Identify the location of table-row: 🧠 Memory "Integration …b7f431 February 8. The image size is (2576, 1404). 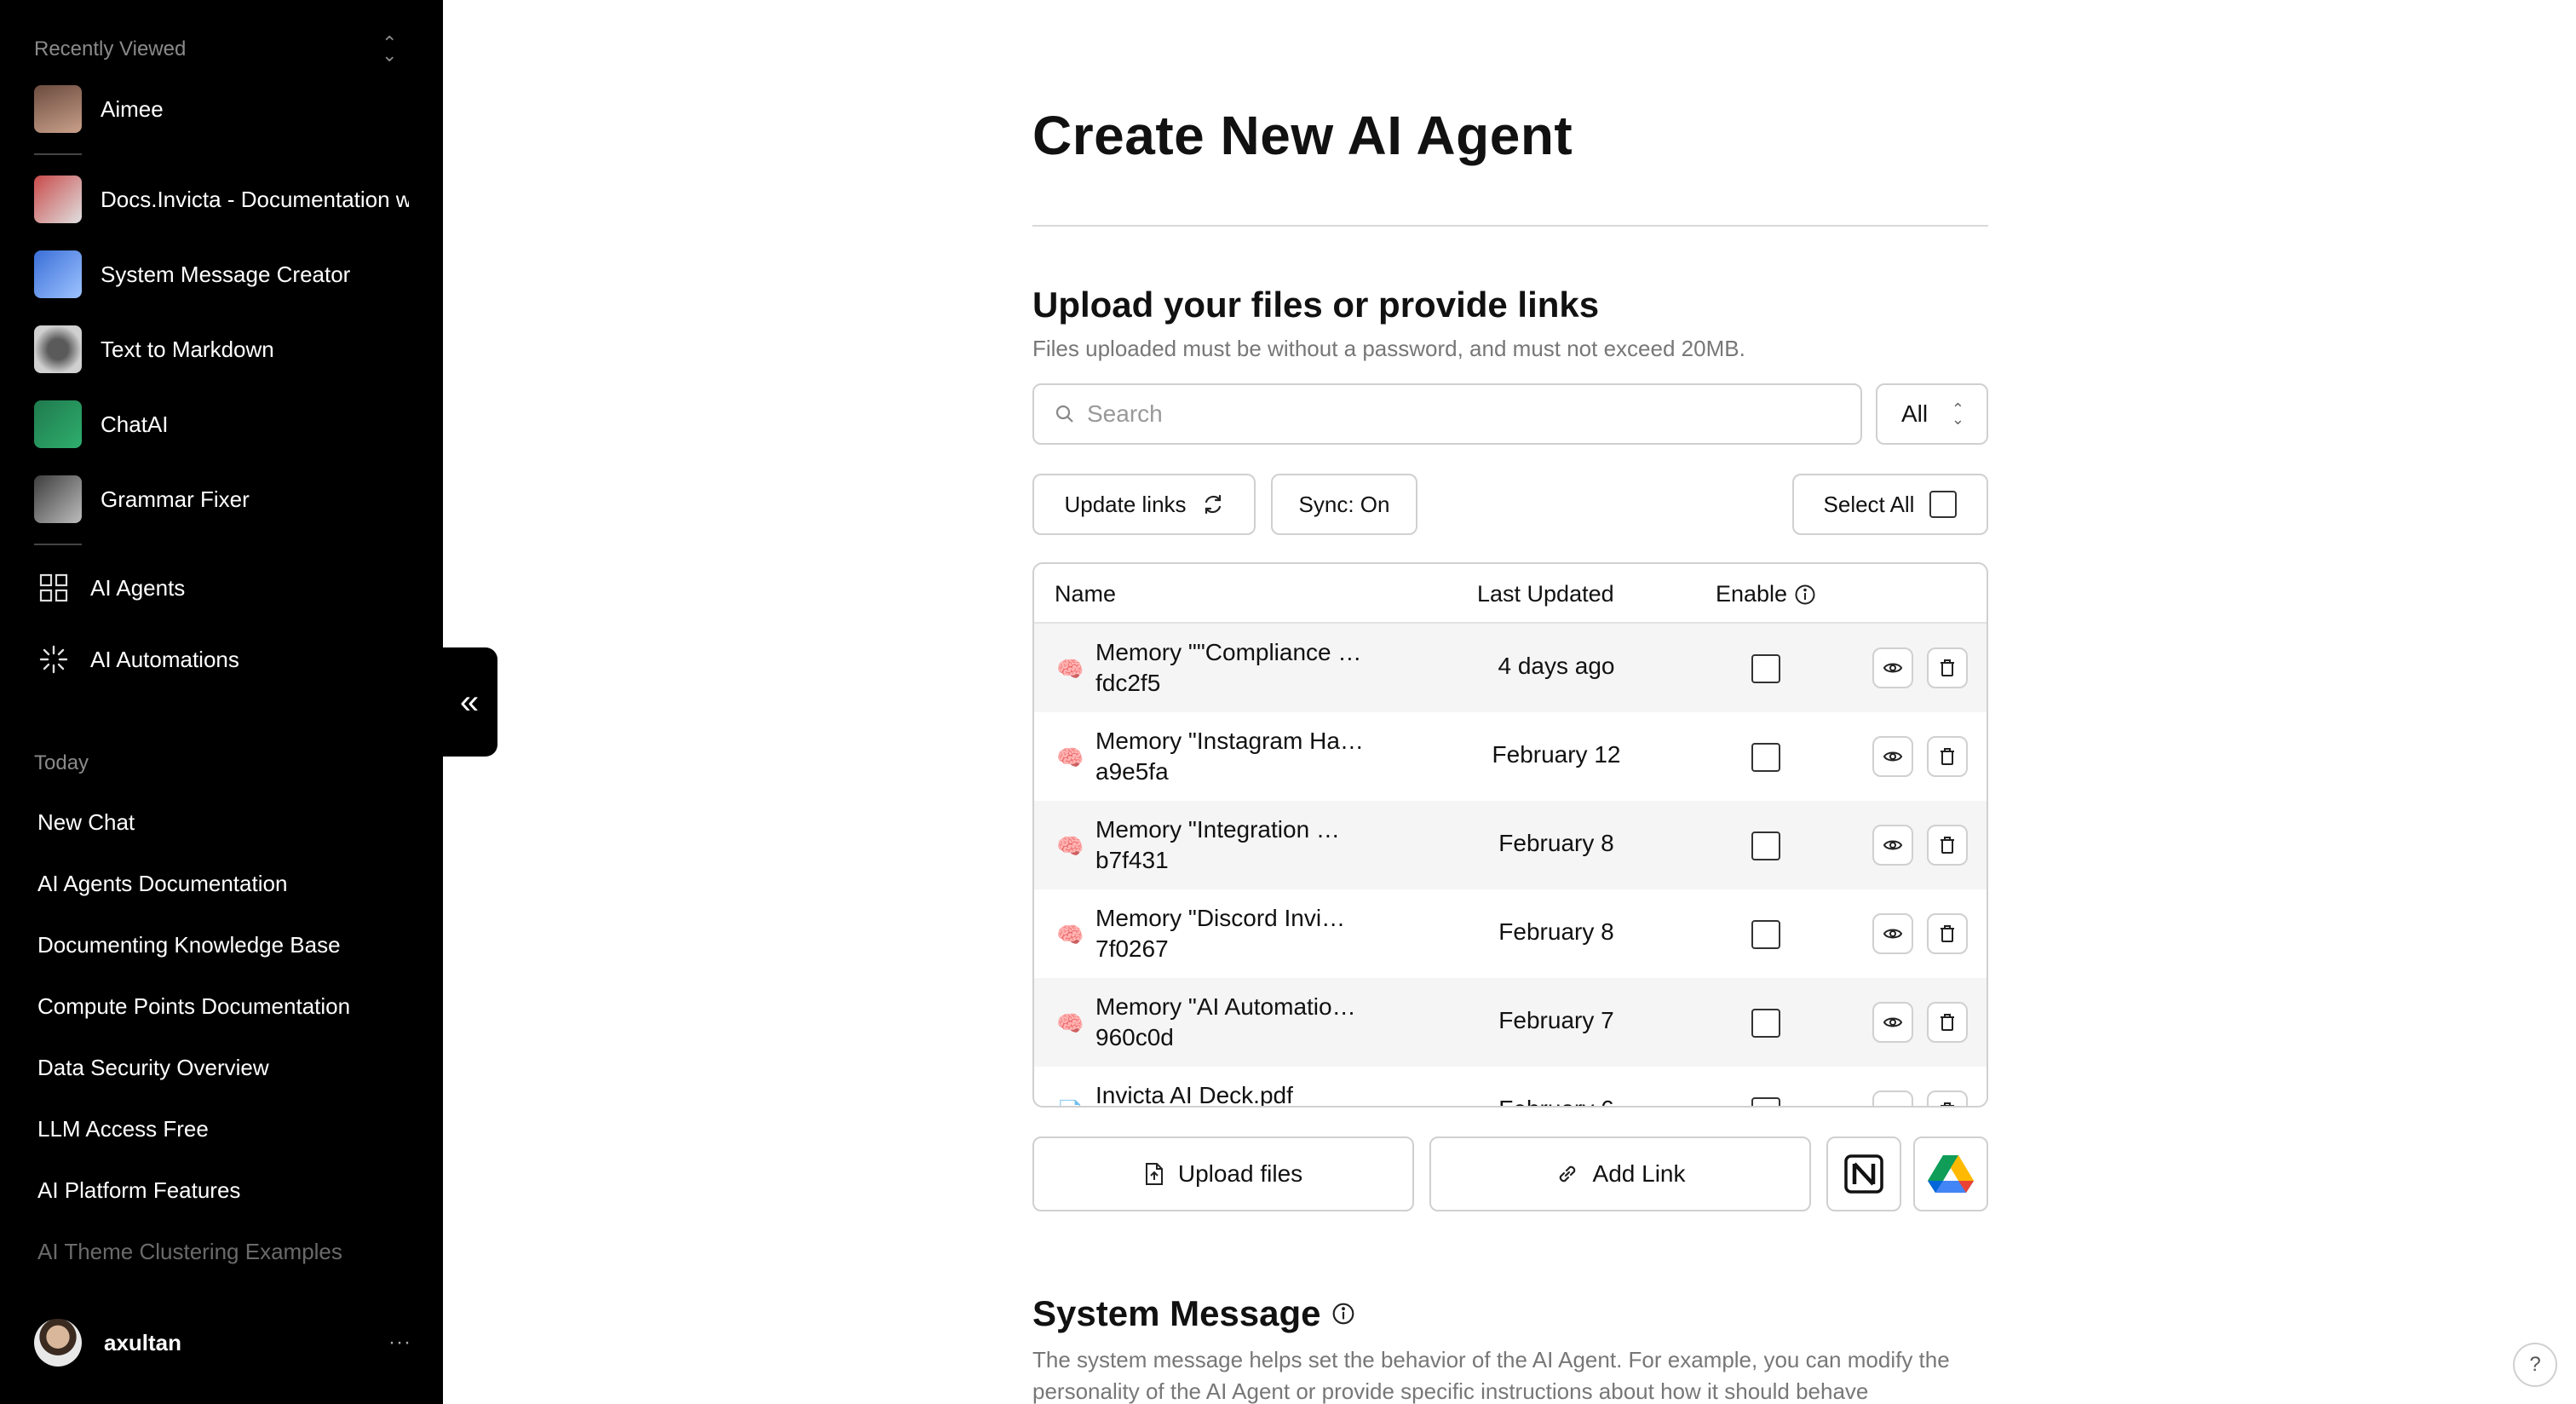
(1511, 845).